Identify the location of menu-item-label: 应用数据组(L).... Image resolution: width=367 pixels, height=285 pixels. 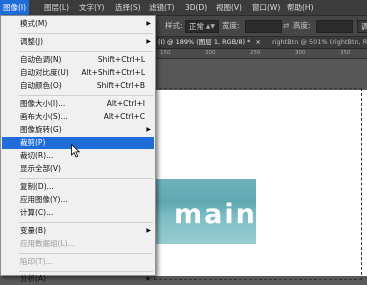
(47, 243).